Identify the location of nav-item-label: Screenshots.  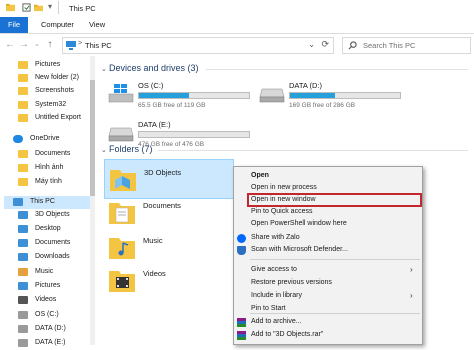
(54, 90).